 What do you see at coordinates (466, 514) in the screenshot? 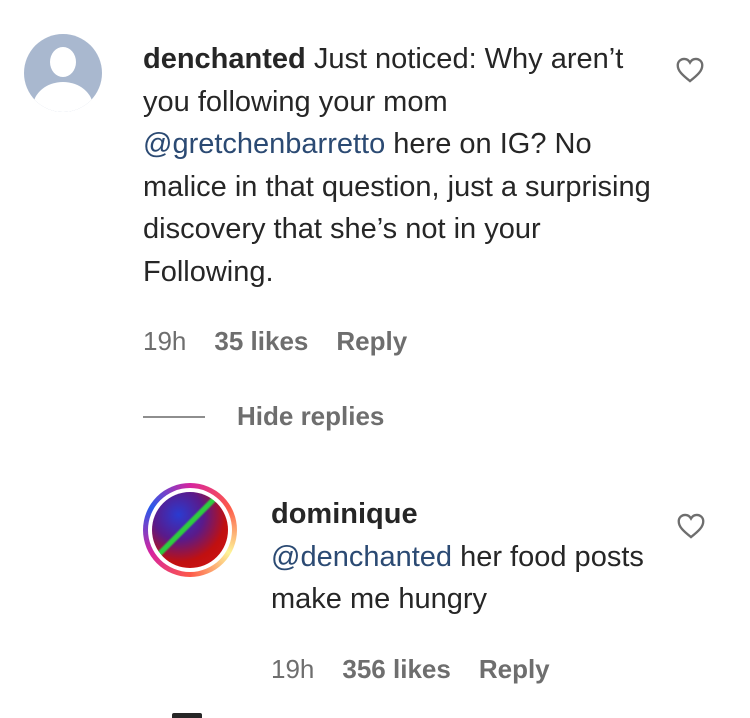
I see `reply-username: dominique` at bounding box center [466, 514].